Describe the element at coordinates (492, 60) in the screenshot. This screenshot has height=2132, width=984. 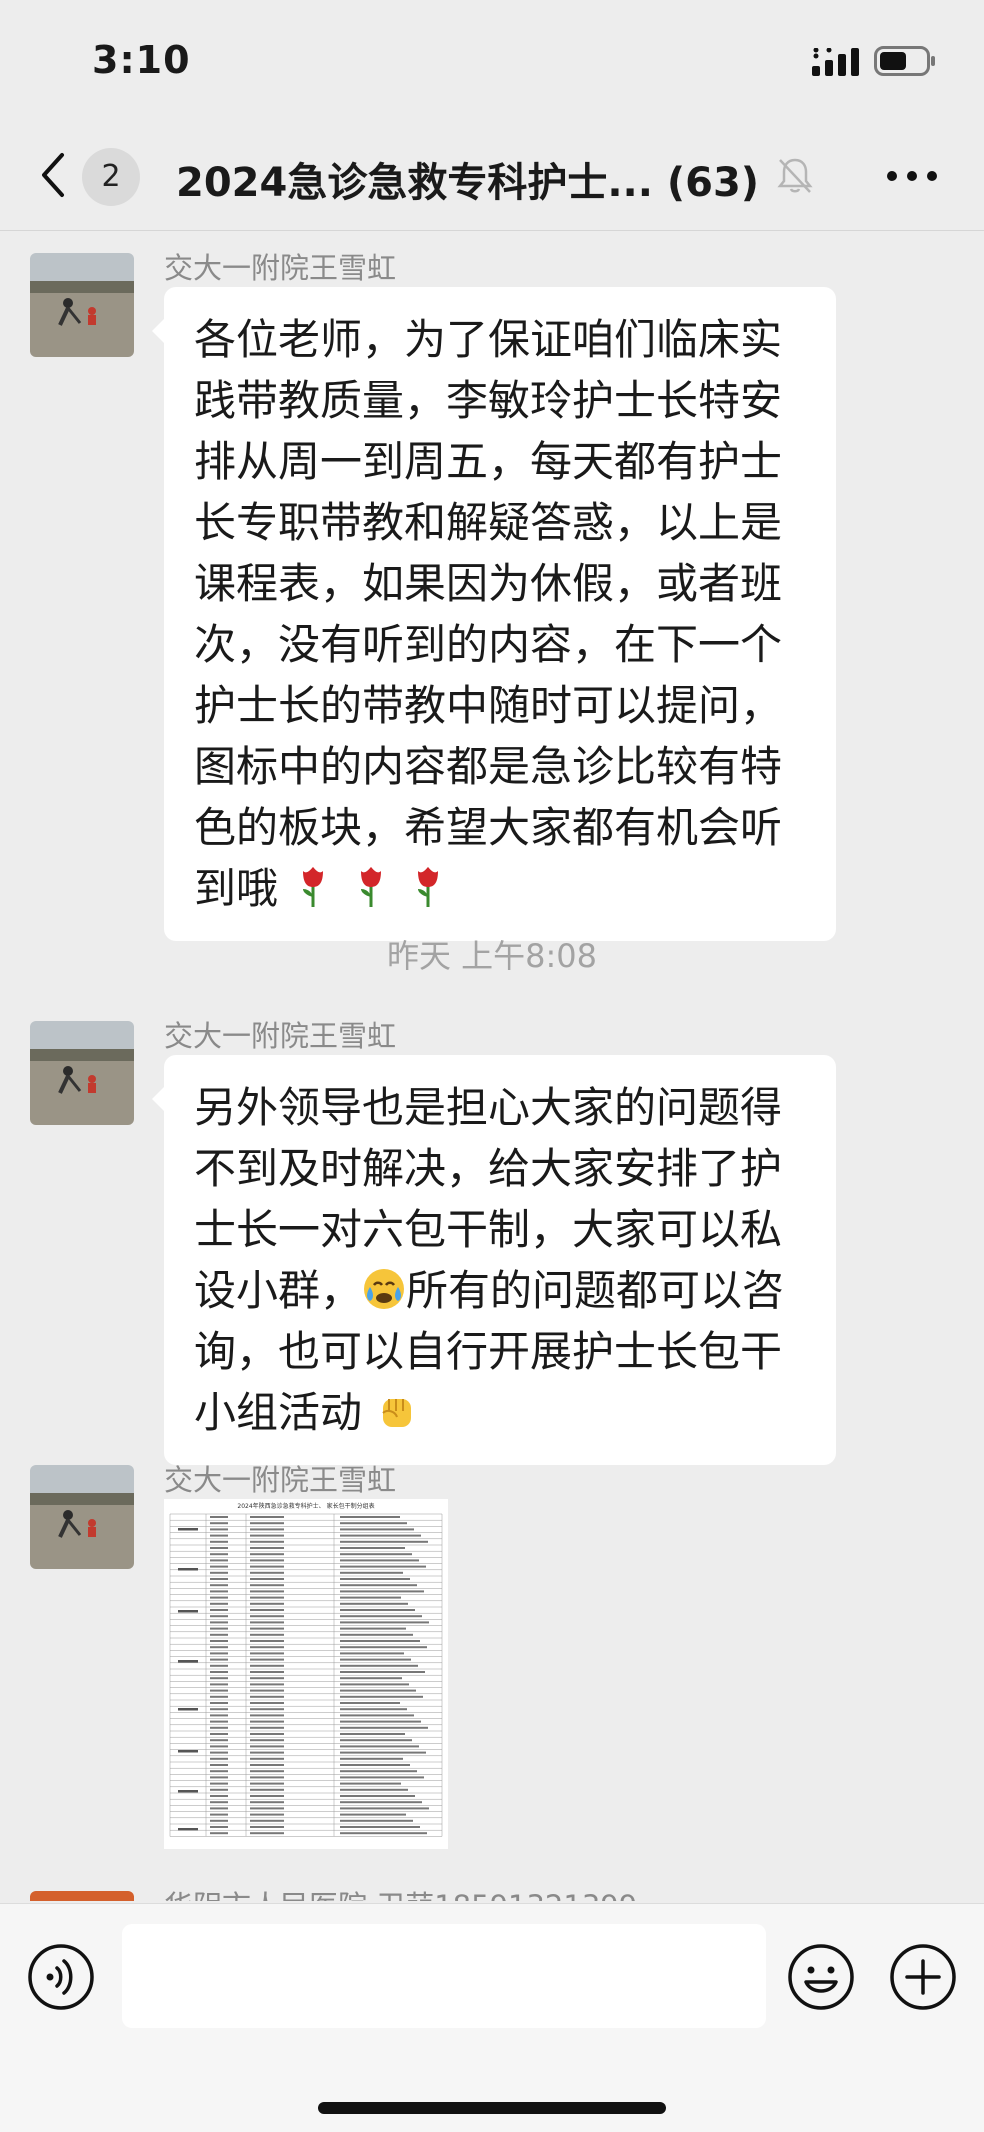
I see `status-bar: 3:10` at that location.